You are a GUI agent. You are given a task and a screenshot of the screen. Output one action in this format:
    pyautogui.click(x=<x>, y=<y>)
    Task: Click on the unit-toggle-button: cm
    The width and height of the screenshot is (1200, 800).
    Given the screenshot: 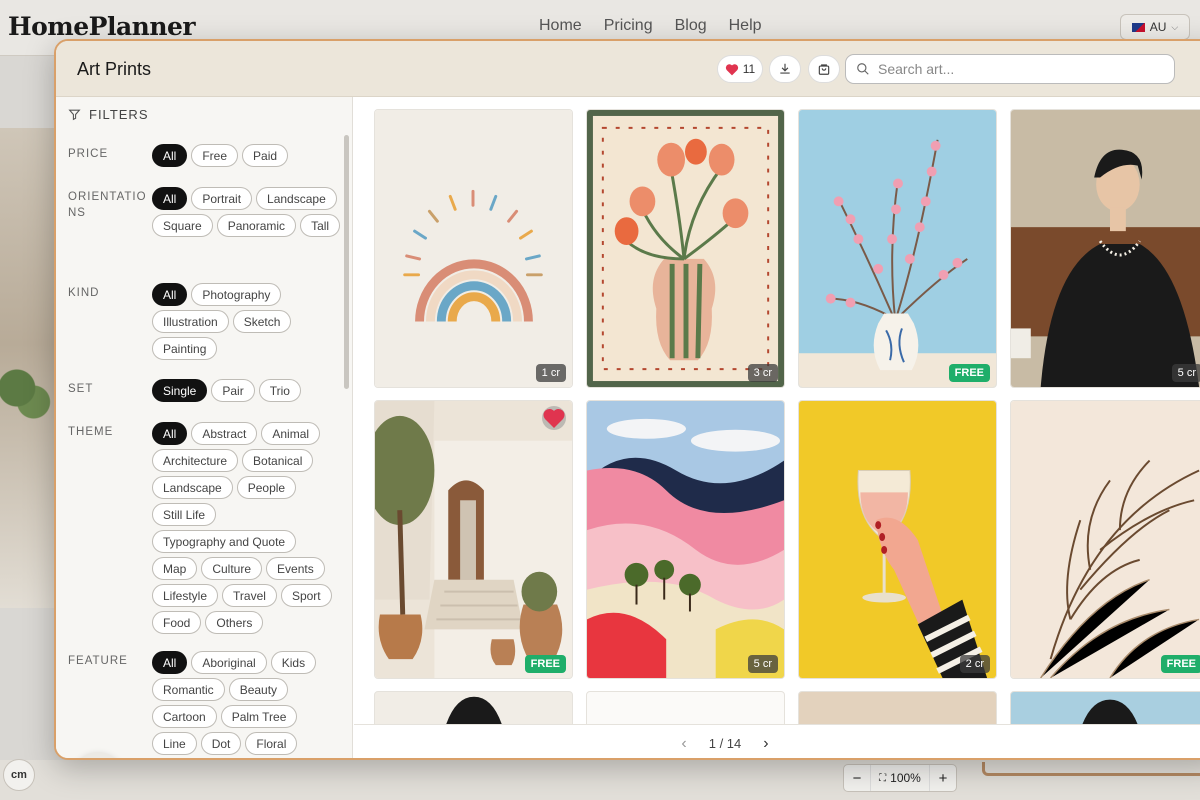 What is the action you would take?
    pyautogui.click(x=19, y=775)
    